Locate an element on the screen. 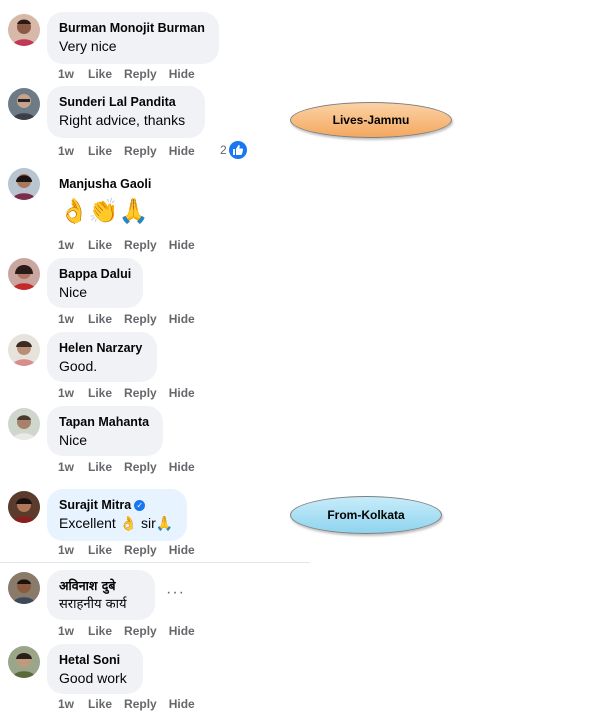  annotation-from: From-Kolkata is located at coordinates (366, 515).